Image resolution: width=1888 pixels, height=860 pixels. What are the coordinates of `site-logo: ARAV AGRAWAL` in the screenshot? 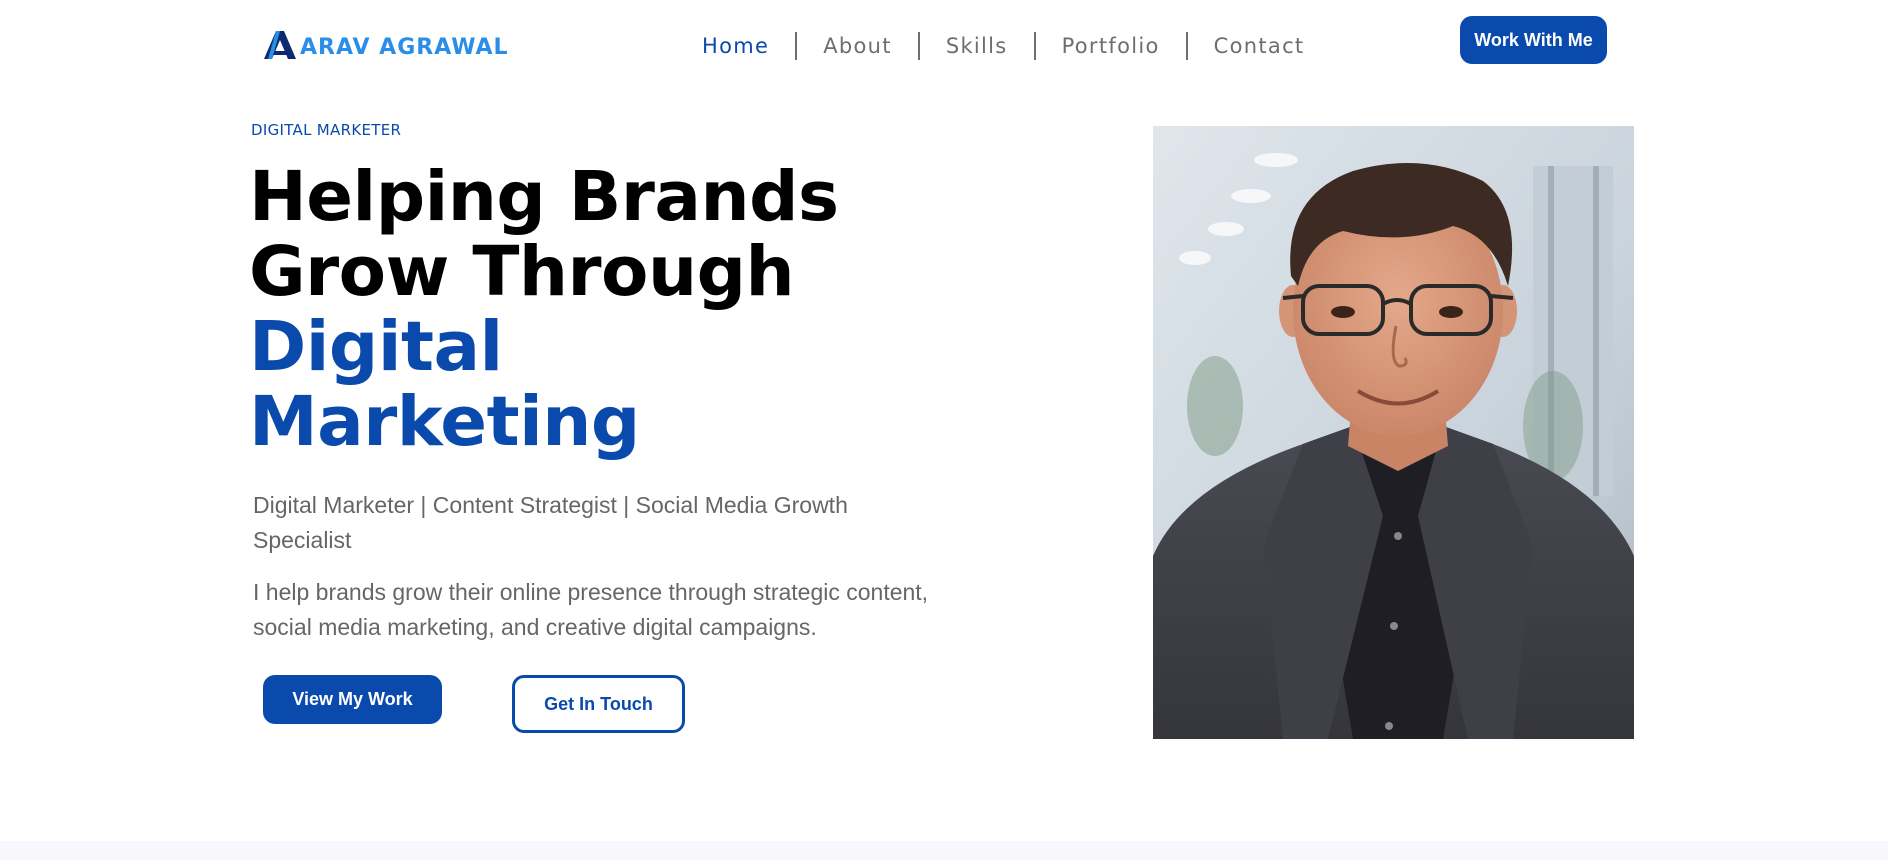 It's located at (385, 45).